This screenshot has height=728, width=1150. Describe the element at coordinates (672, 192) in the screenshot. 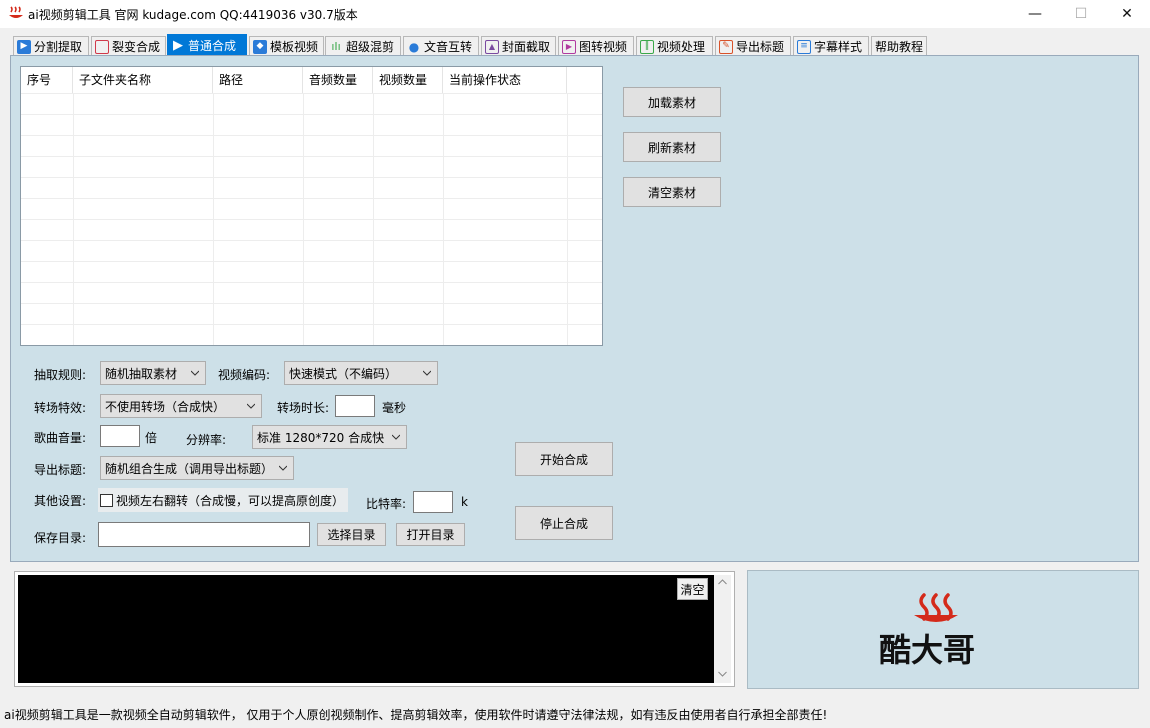

I see `clear-material-button: 清空素材` at that location.